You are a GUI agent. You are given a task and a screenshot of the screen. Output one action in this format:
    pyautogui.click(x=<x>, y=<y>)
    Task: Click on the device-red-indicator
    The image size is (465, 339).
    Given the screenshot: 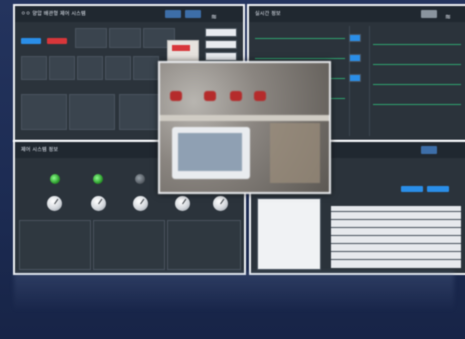 What is the action you would take?
    pyautogui.click(x=181, y=48)
    